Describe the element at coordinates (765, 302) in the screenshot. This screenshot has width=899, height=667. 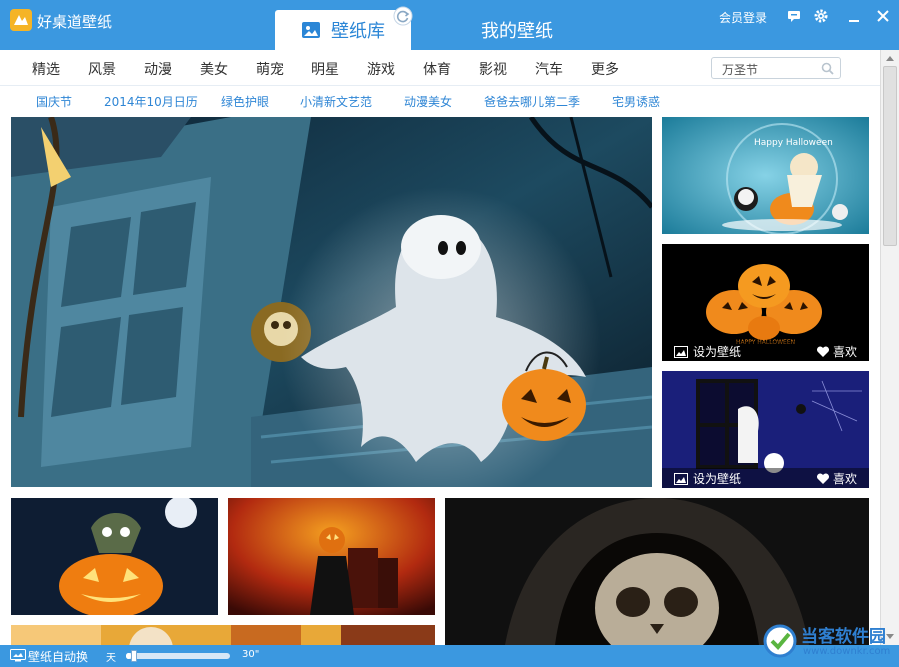
I see `wallpaper-tile: HAPPY HALLOWEEN 设为壁纸 喜欢` at that location.